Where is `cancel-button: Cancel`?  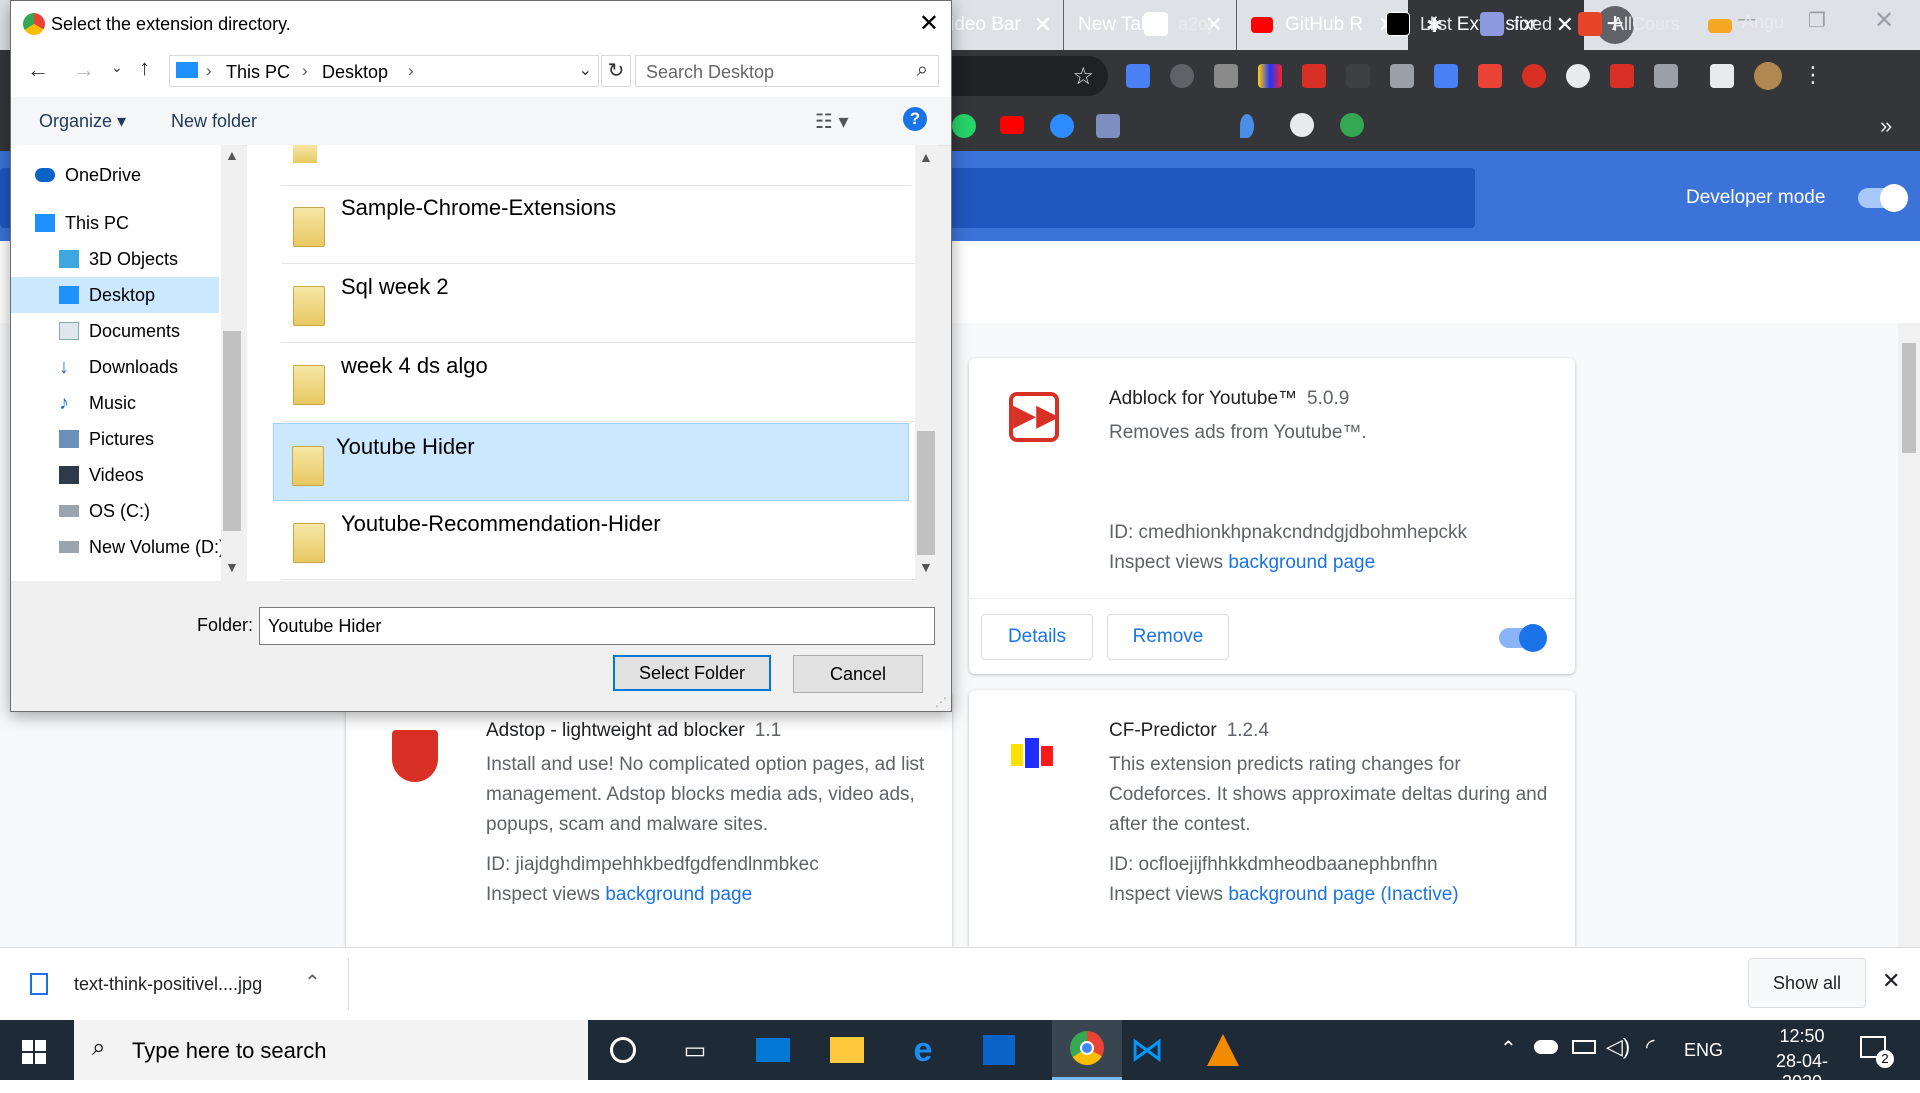 cancel-button: Cancel is located at coordinates (858, 674).